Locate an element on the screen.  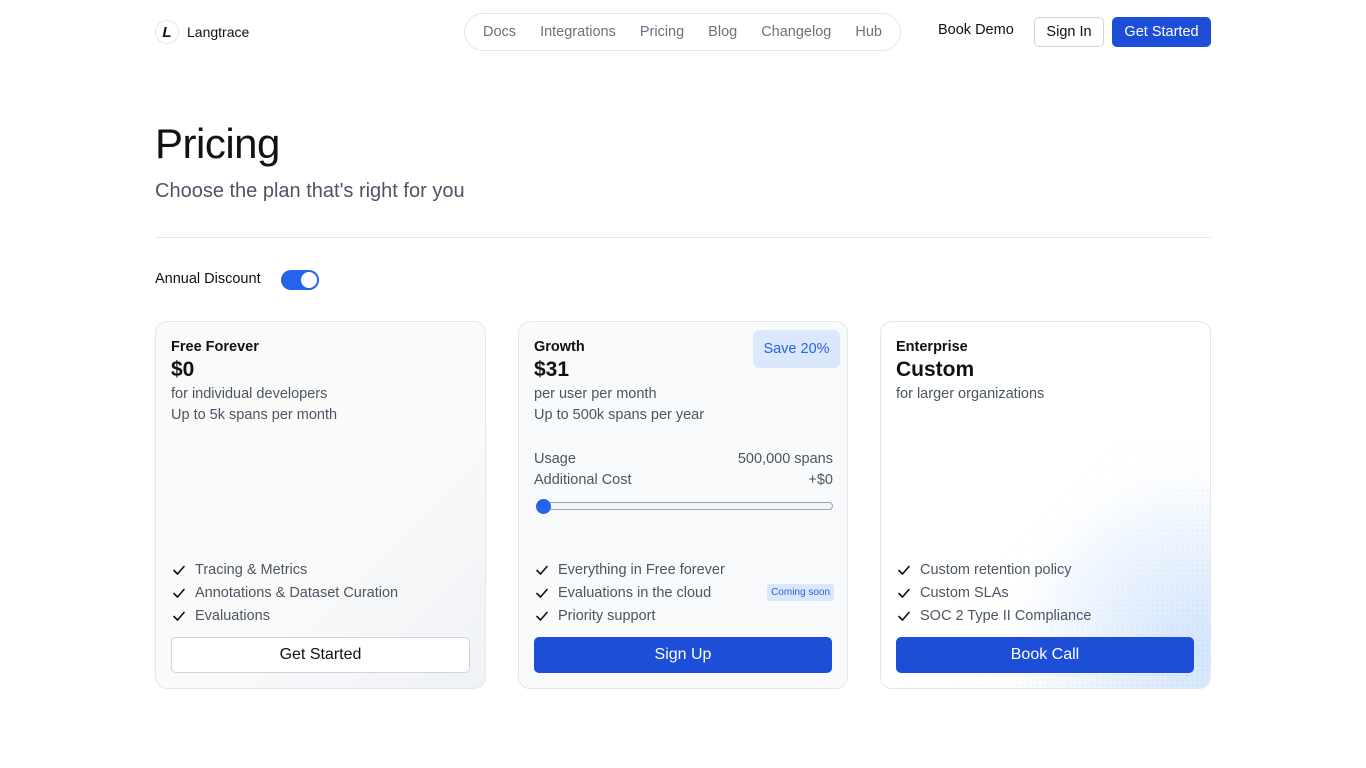
annual-discount-toggle is located at coordinates (300, 280).